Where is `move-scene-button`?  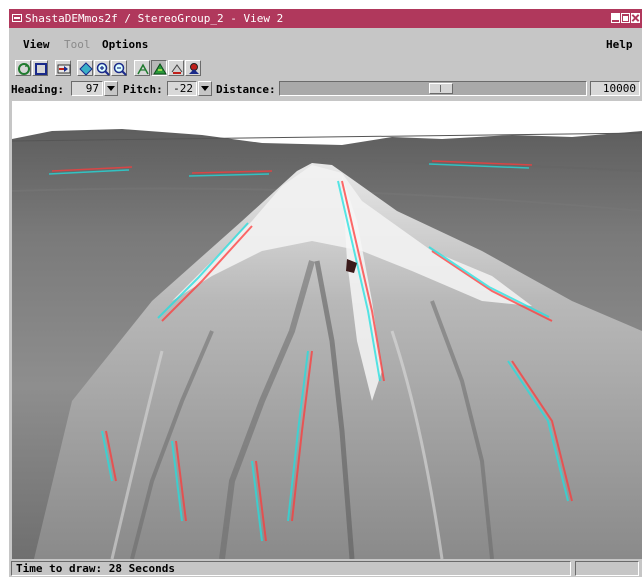
move-scene-button is located at coordinates (159, 68).